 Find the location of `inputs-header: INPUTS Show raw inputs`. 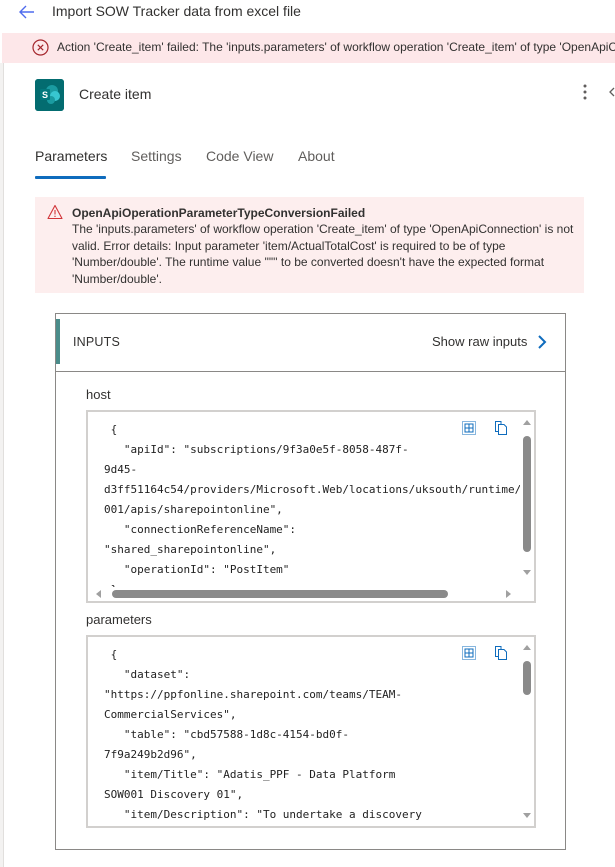

inputs-header: INPUTS Show raw inputs is located at coordinates (310, 343).